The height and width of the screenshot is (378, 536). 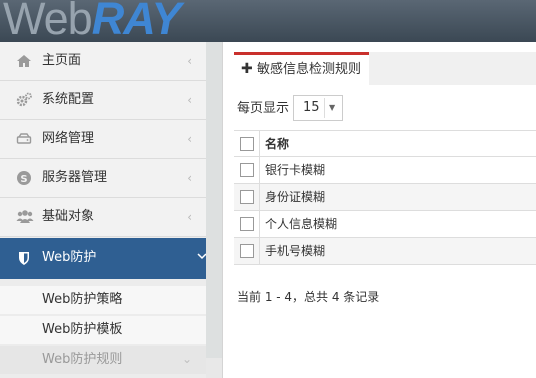 I want to click on select-all-checkbox, so click(x=247, y=144).